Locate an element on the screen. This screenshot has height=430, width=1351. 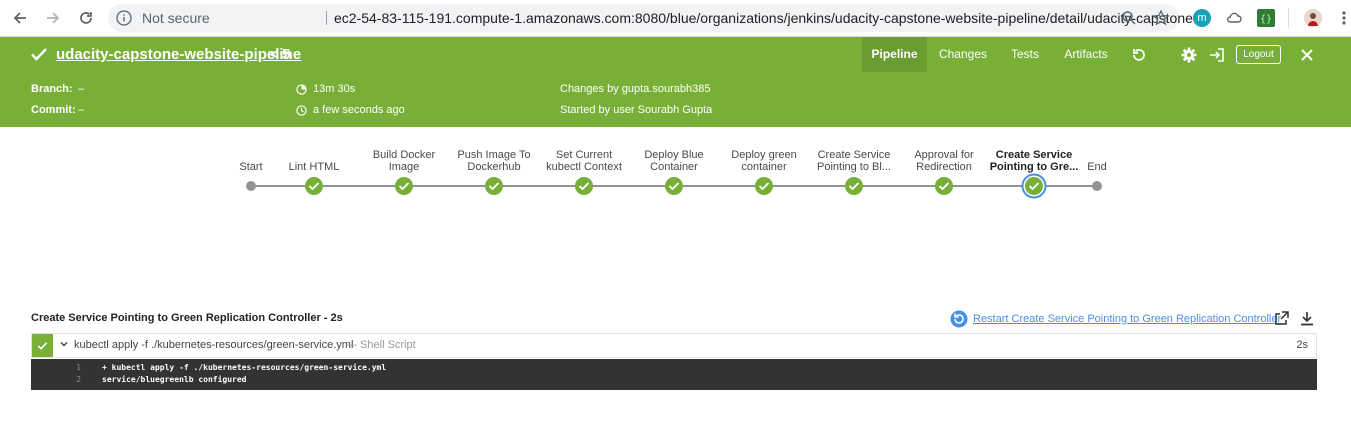
zoom-icon is located at coordinates (1129, 18).